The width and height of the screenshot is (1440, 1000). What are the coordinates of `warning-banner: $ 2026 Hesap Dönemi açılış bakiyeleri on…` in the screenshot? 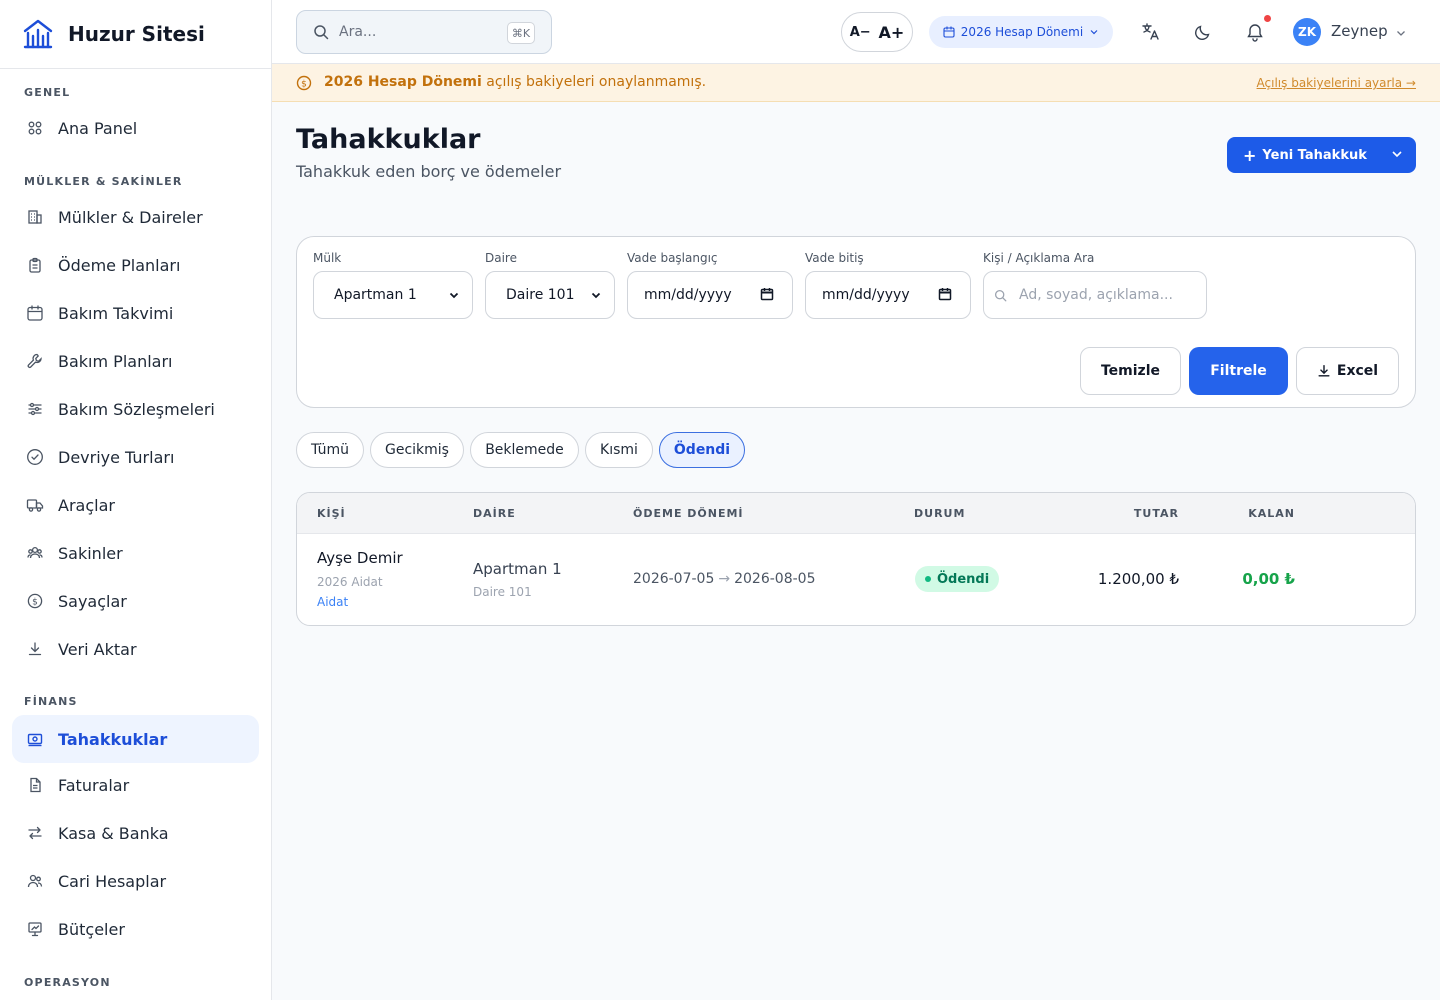 It's located at (856, 83).